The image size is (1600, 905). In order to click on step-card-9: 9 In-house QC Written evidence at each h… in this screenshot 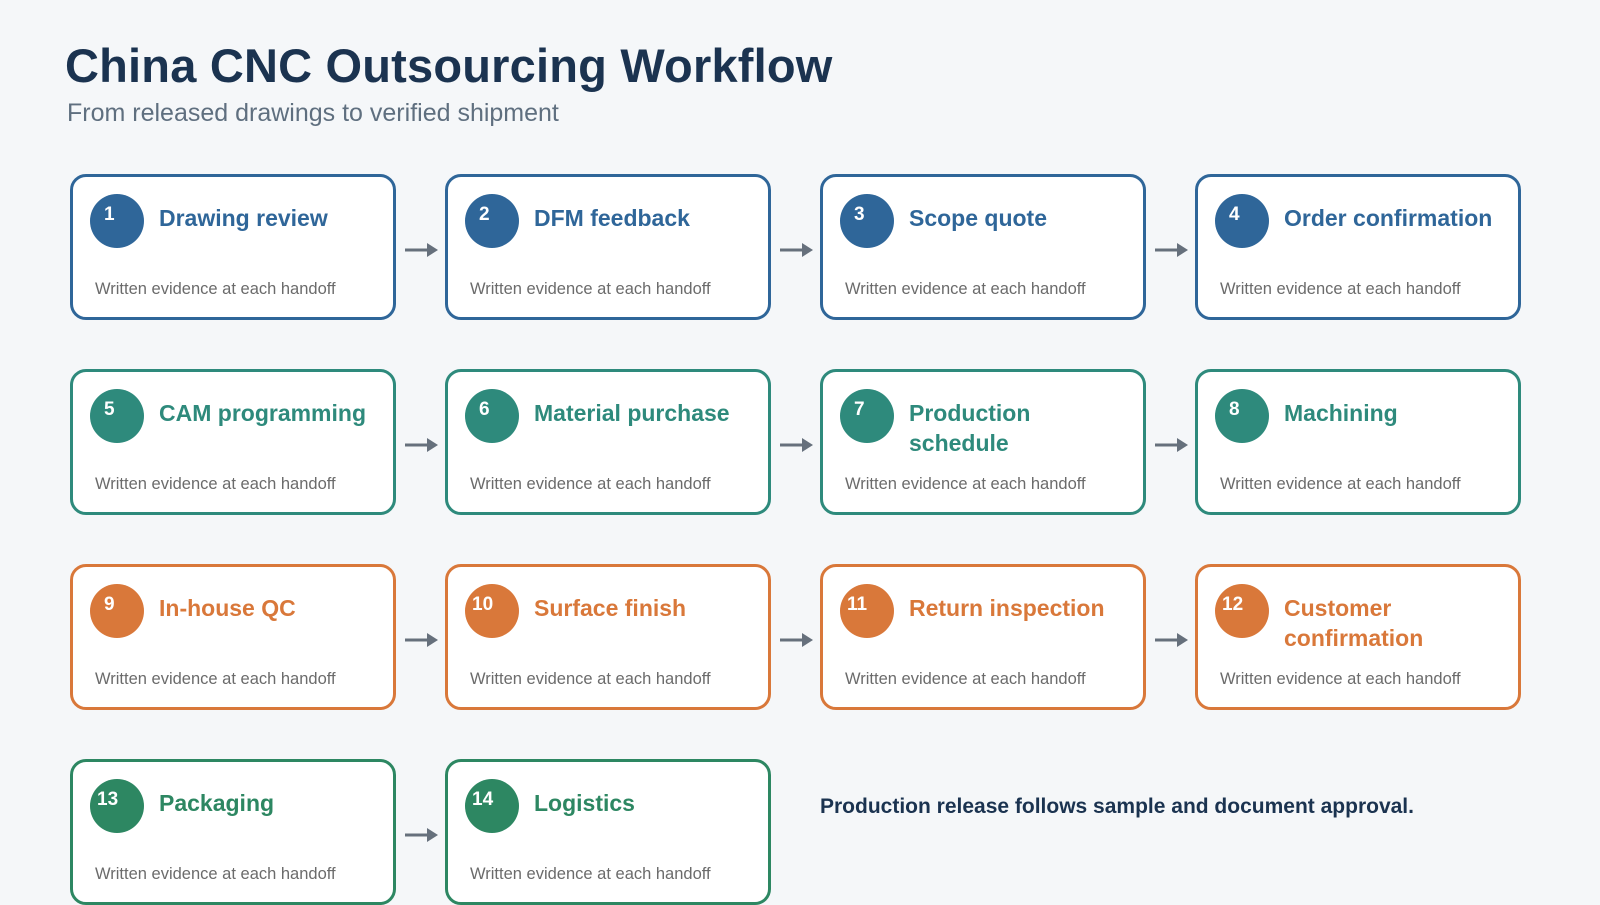, I will do `click(233, 637)`.